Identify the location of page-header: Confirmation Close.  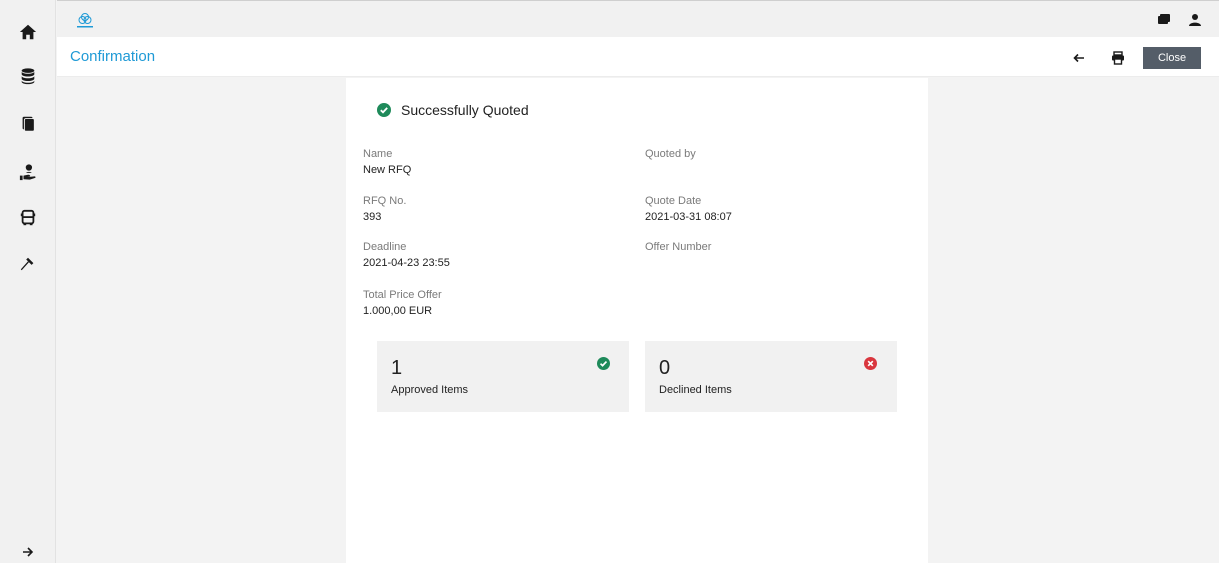
(638, 57).